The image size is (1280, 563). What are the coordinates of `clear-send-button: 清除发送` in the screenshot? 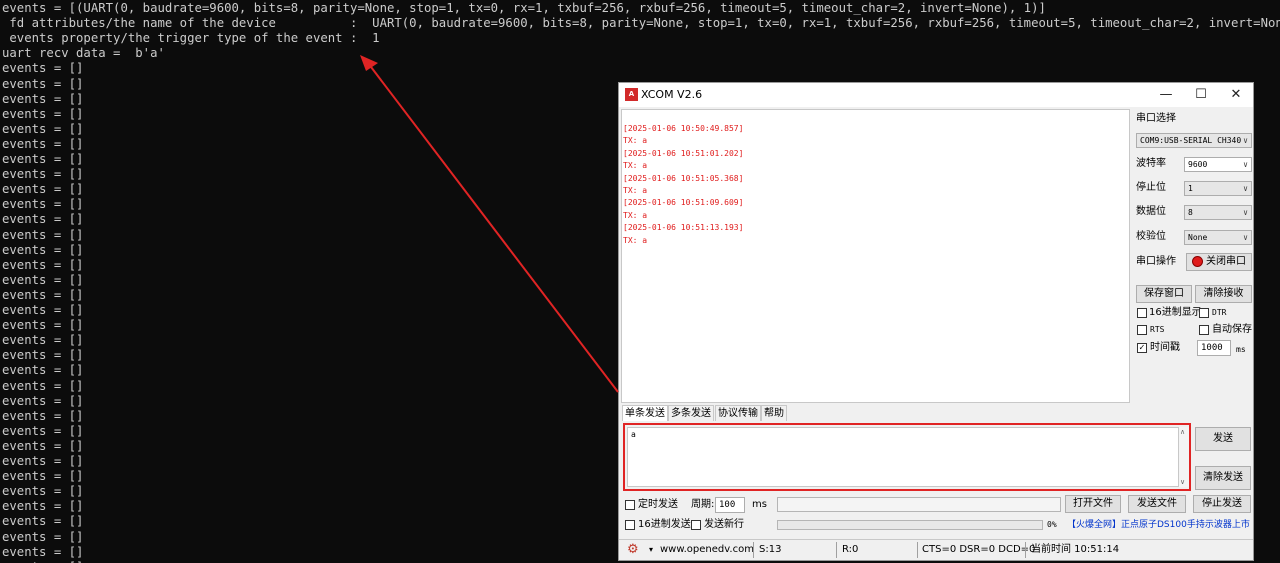 It's located at (1223, 478).